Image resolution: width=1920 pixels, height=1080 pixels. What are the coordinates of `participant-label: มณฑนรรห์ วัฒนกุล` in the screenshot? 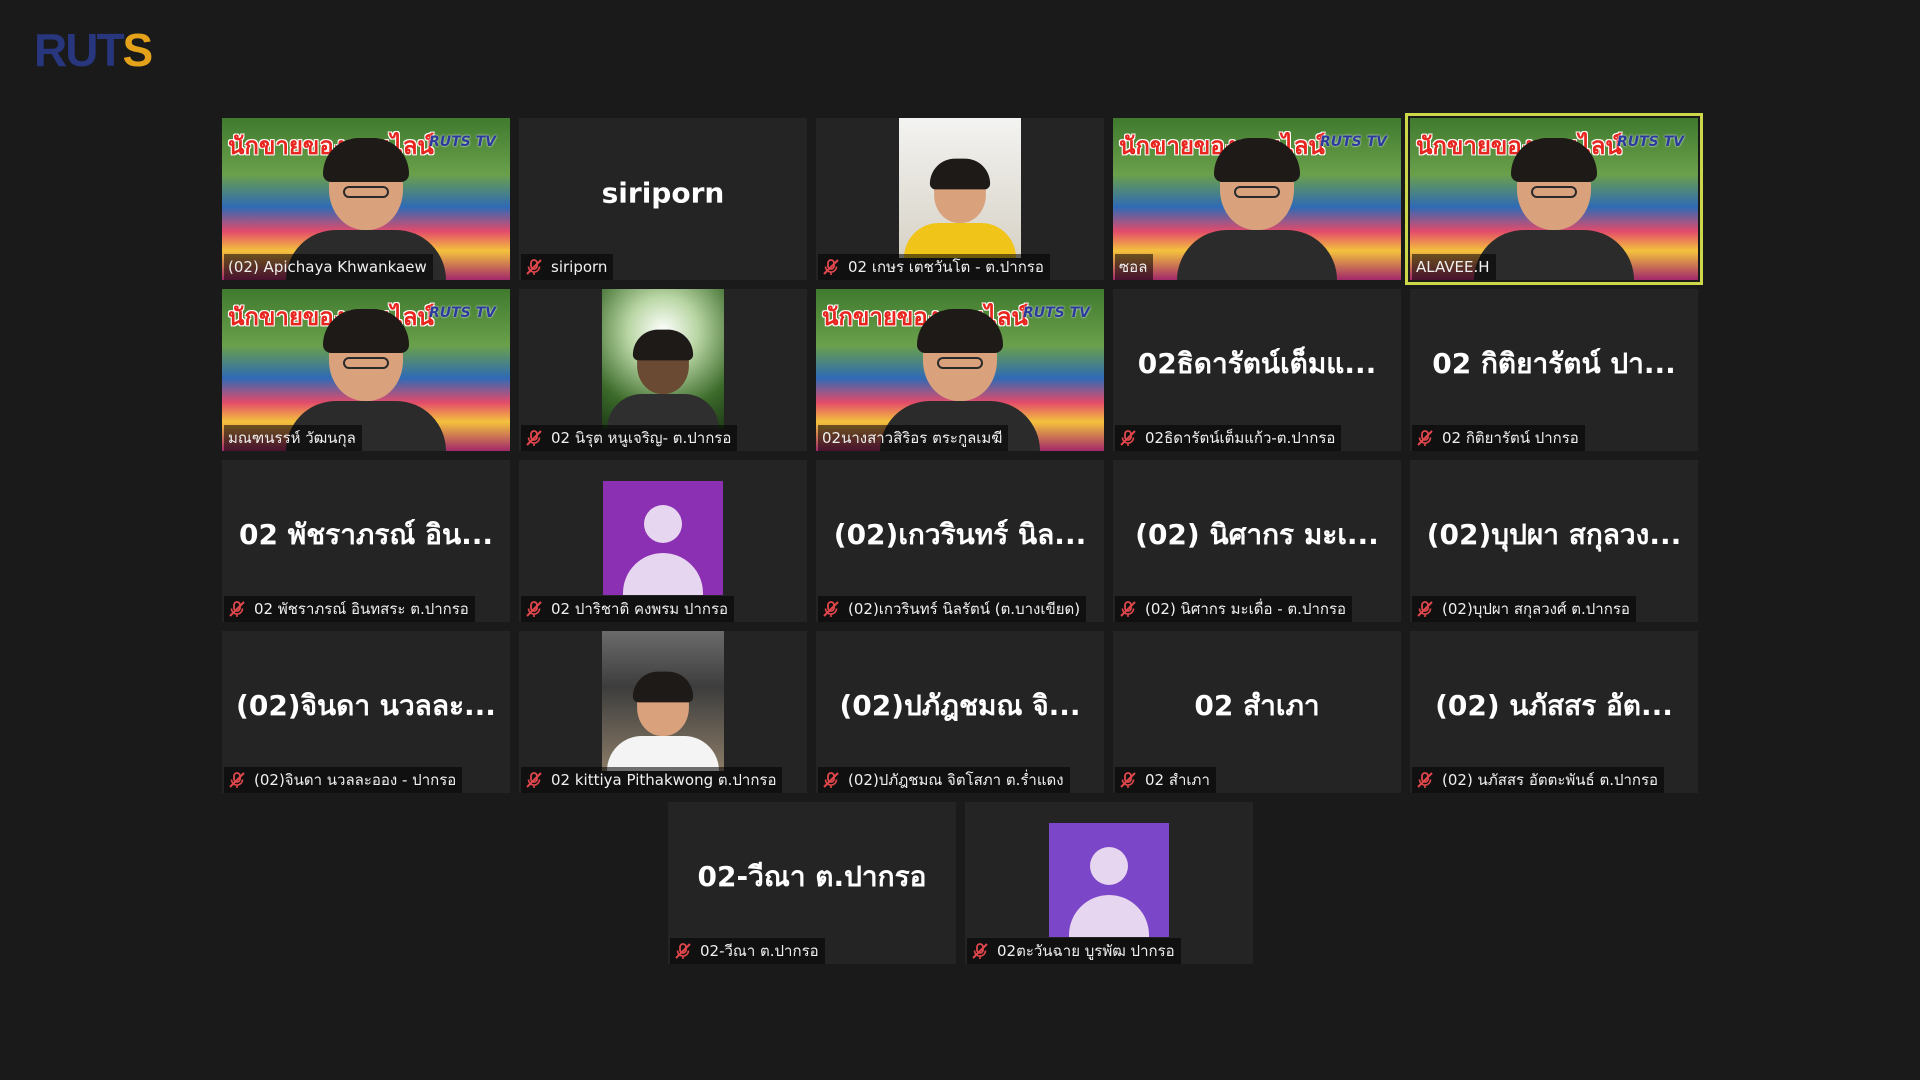 It's located at (293, 438).